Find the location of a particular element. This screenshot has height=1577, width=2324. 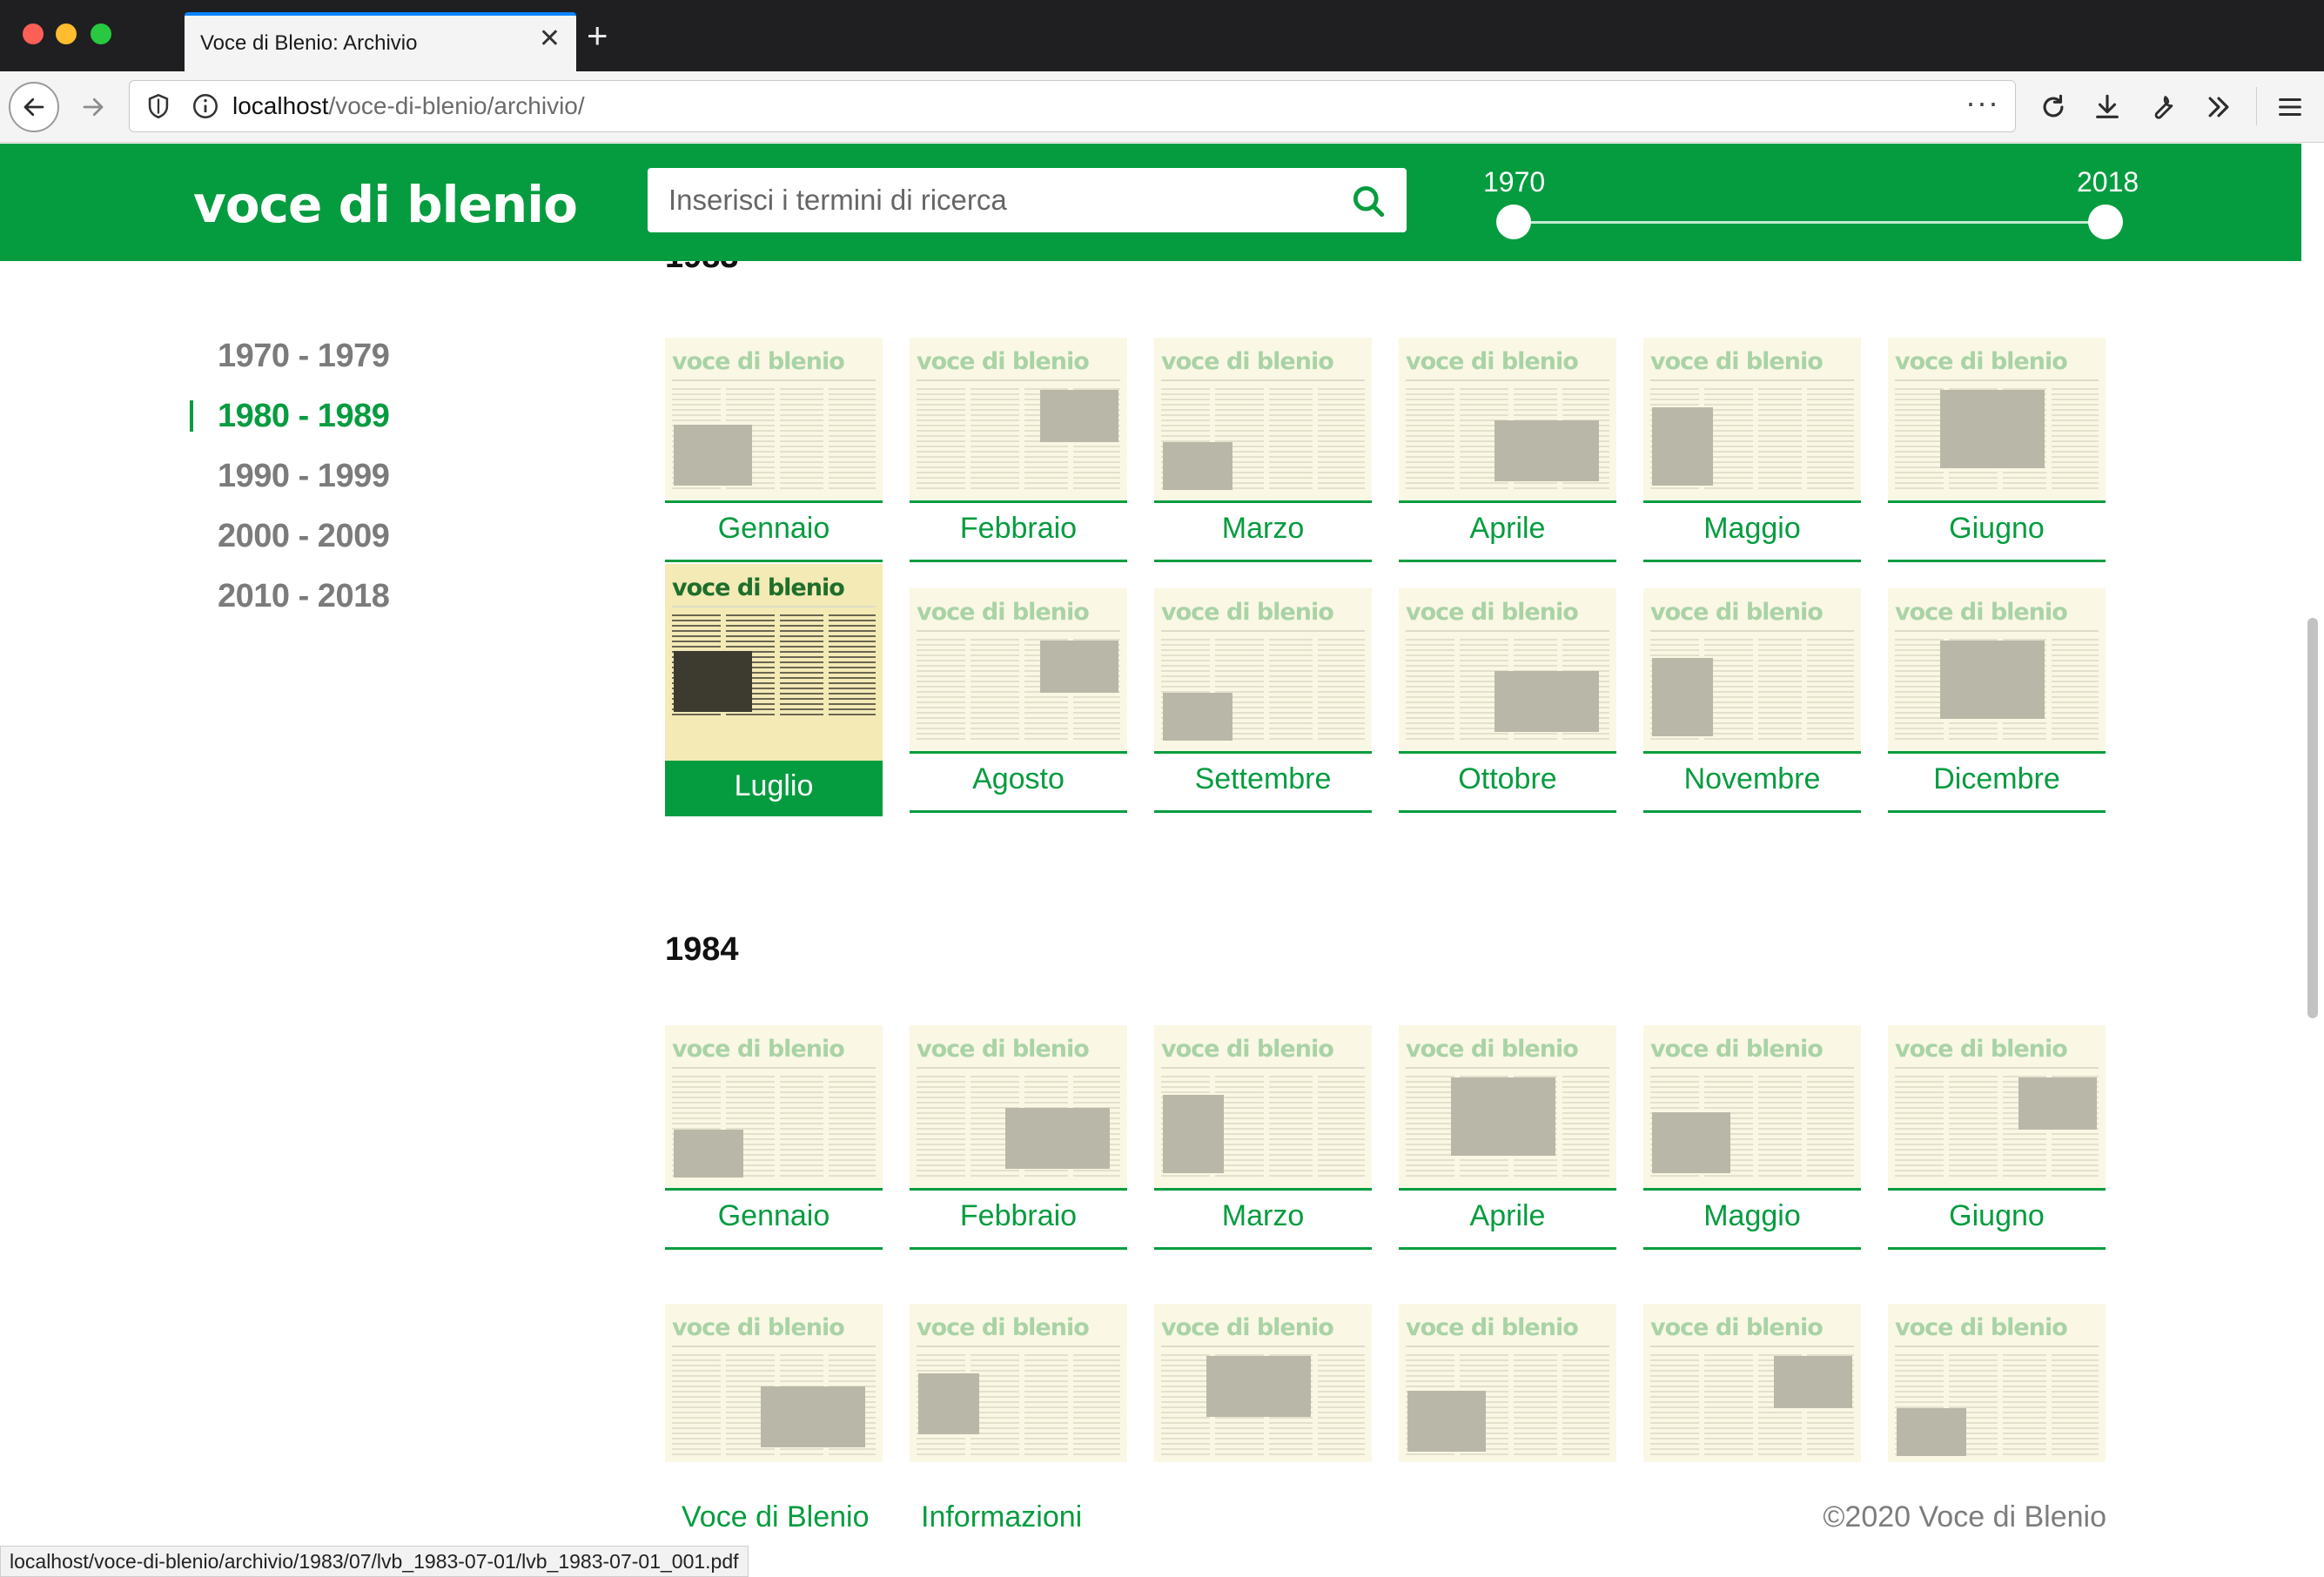

search-icon is located at coordinates (1368, 201).